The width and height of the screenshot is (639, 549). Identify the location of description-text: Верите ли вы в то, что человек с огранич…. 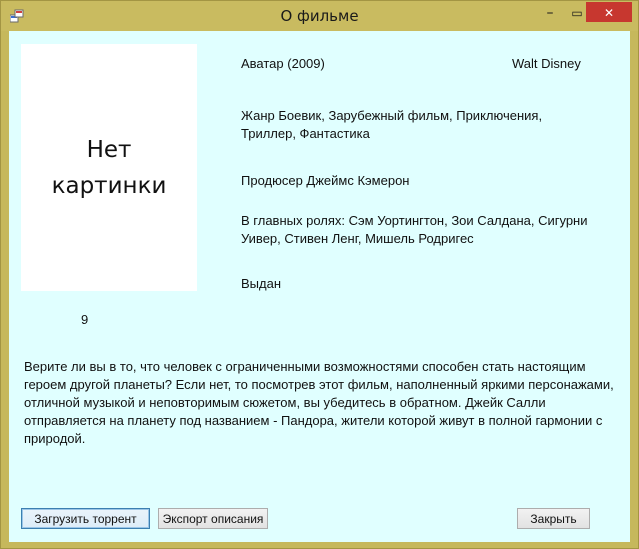
(319, 402).